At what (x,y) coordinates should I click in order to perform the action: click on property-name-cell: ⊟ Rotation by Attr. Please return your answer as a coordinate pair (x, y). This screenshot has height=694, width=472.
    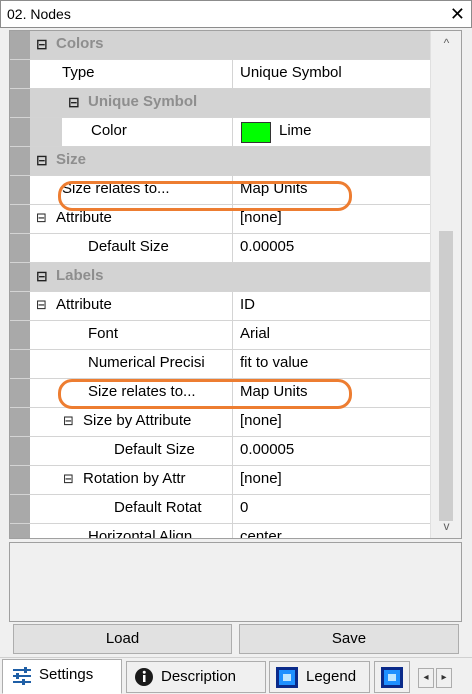
    Looking at the image, I should click on (131, 480).